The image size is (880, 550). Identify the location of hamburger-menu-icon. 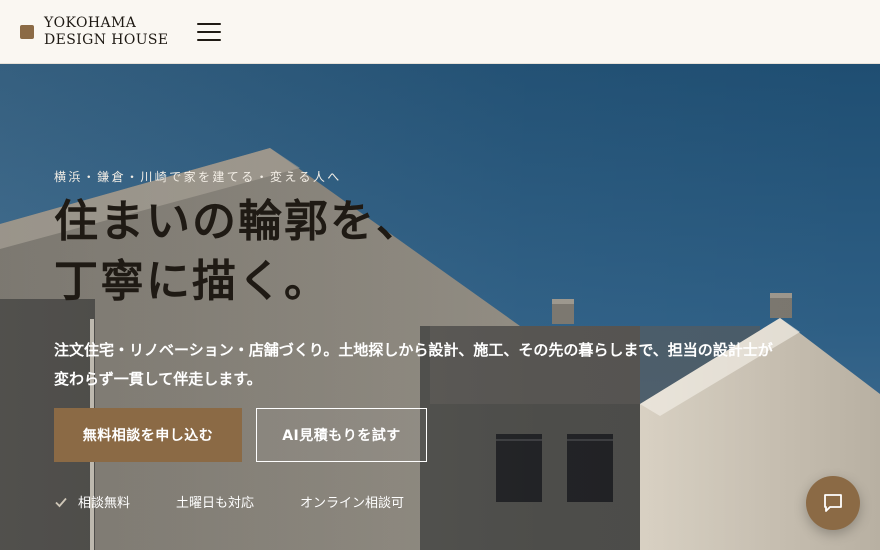
(208, 31).